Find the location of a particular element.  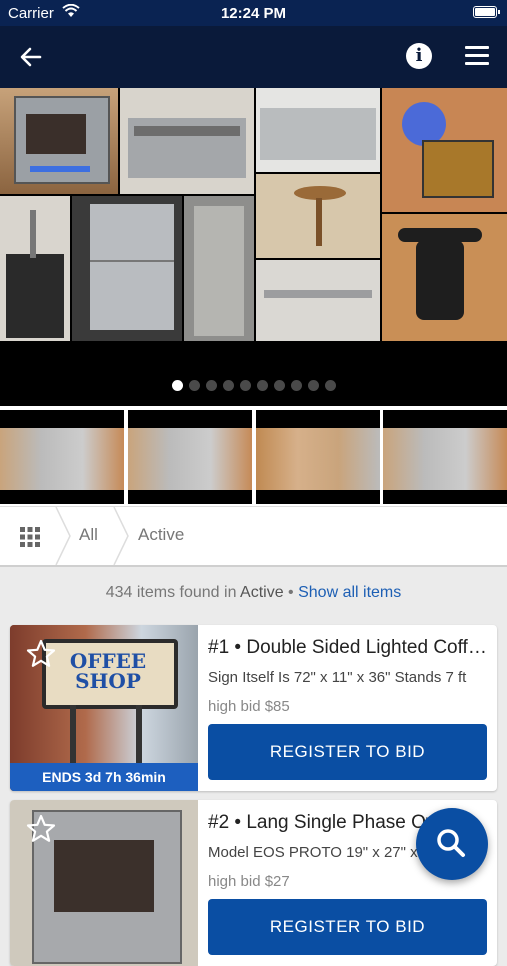

clock: 12:24 PM is located at coordinates (253, 13).